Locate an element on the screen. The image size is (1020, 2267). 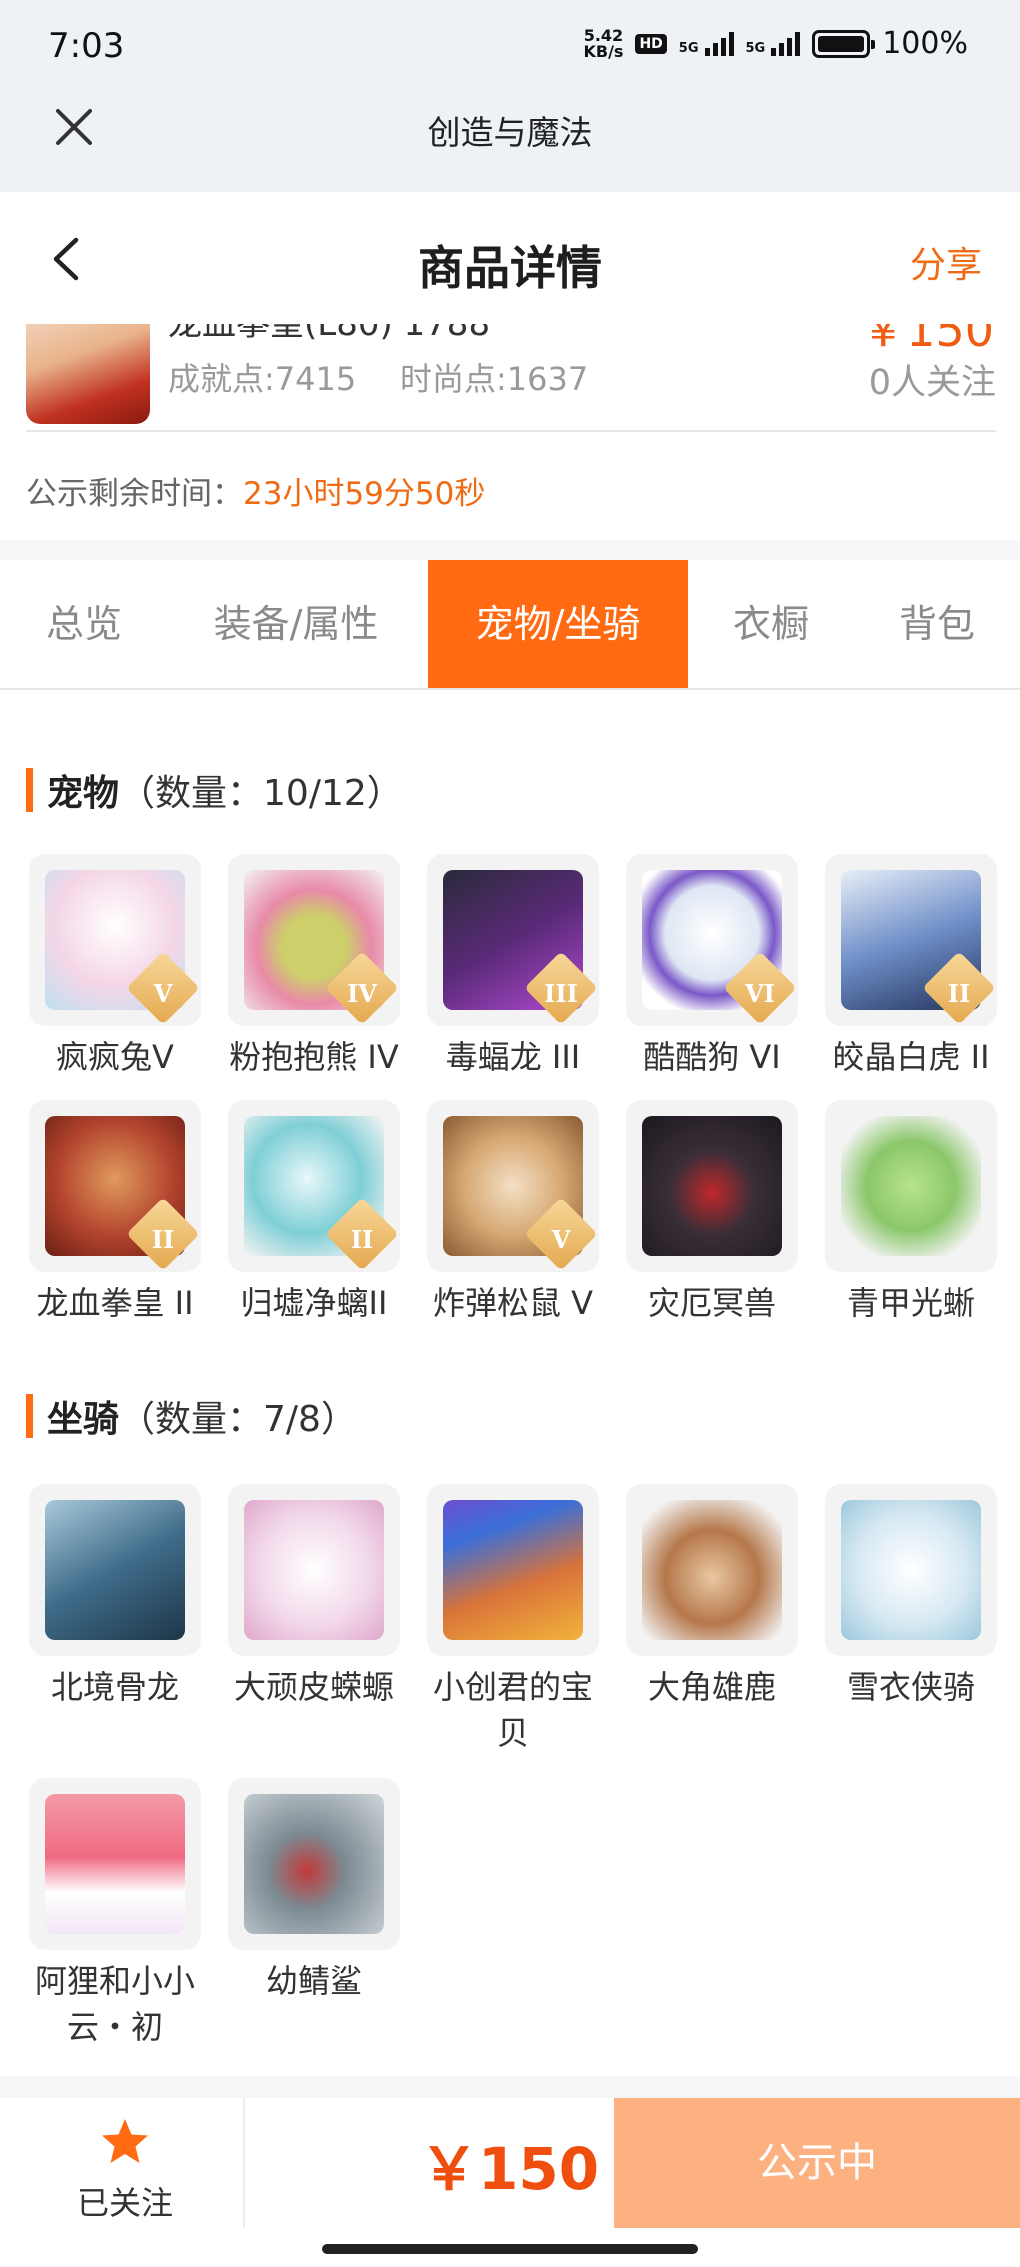
status-icons: 5.42 KB/s HD 5G 5G 100% is located at coordinates (775, 43).